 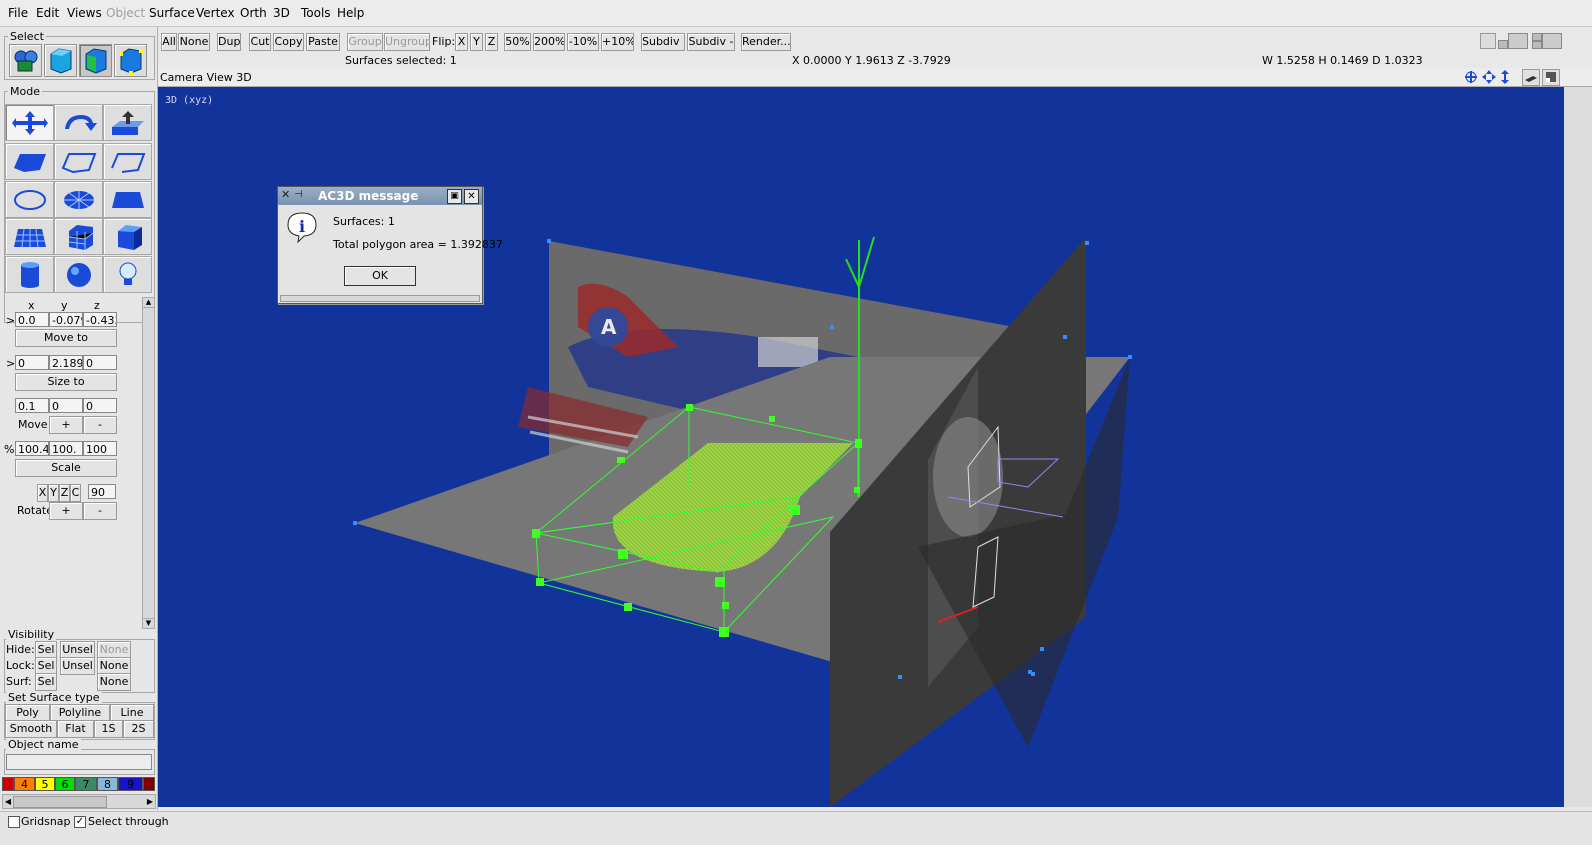 What do you see at coordinates (60, 802) in the screenshot?
I see `palette-scroll-thumb` at bounding box center [60, 802].